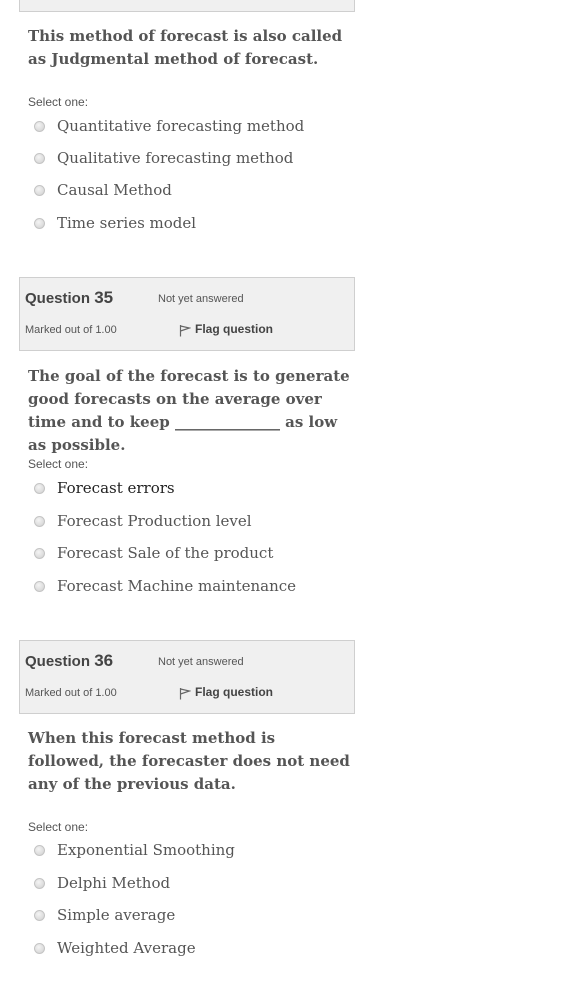  What do you see at coordinates (127, 223) in the screenshot?
I see `option-label: Time series model` at bounding box center [127, 223].